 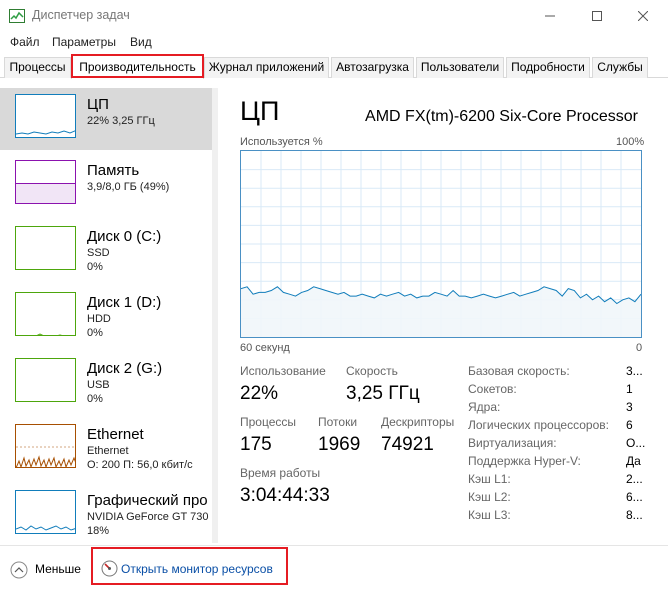 What do you see at coordinates (84, 42) in the screenshot?
I see `menu-options: Параметры` at bounding box center [84, 42].